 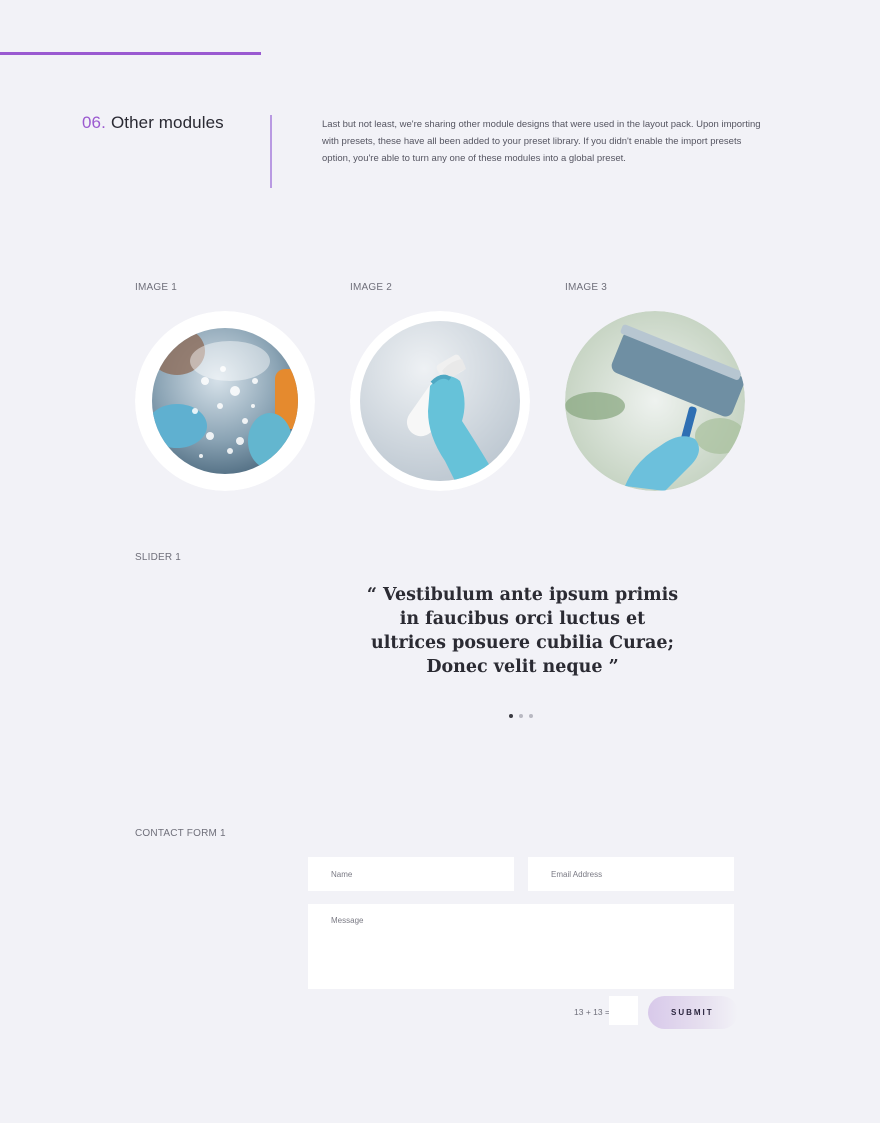 I want to click on image-1-label: IMAGE 1, so click(x=156, y=287).